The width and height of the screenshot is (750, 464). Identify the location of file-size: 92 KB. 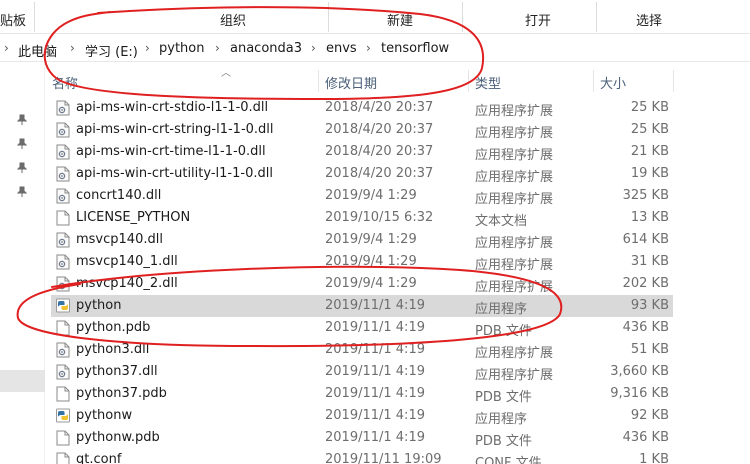
(649, 415).